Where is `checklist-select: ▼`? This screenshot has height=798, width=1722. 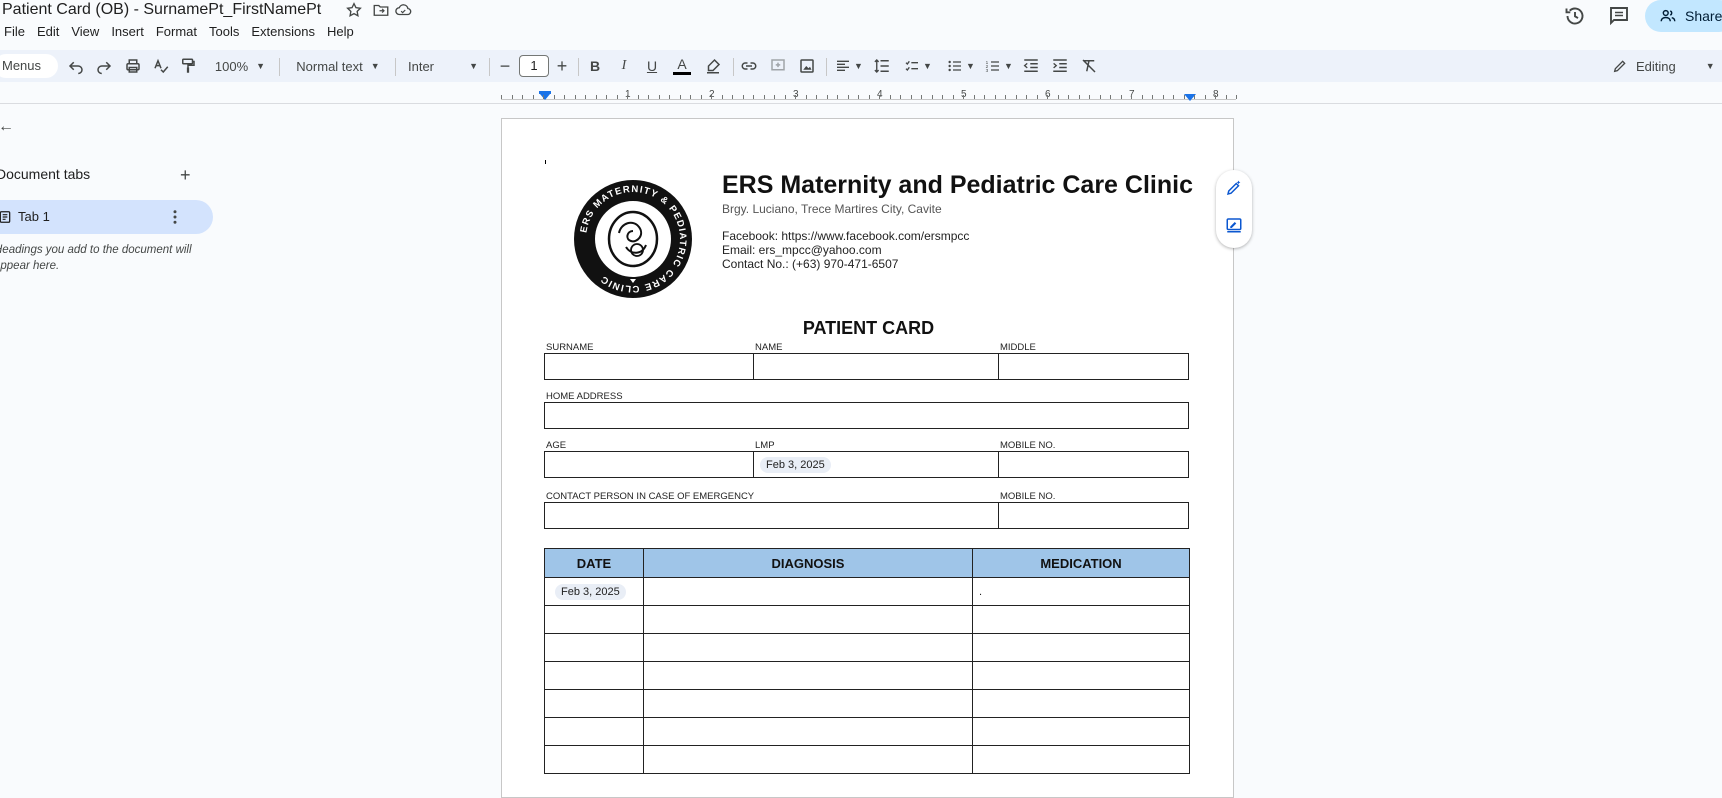 checklist-select: ▼ is located at coordinates (918, 66).